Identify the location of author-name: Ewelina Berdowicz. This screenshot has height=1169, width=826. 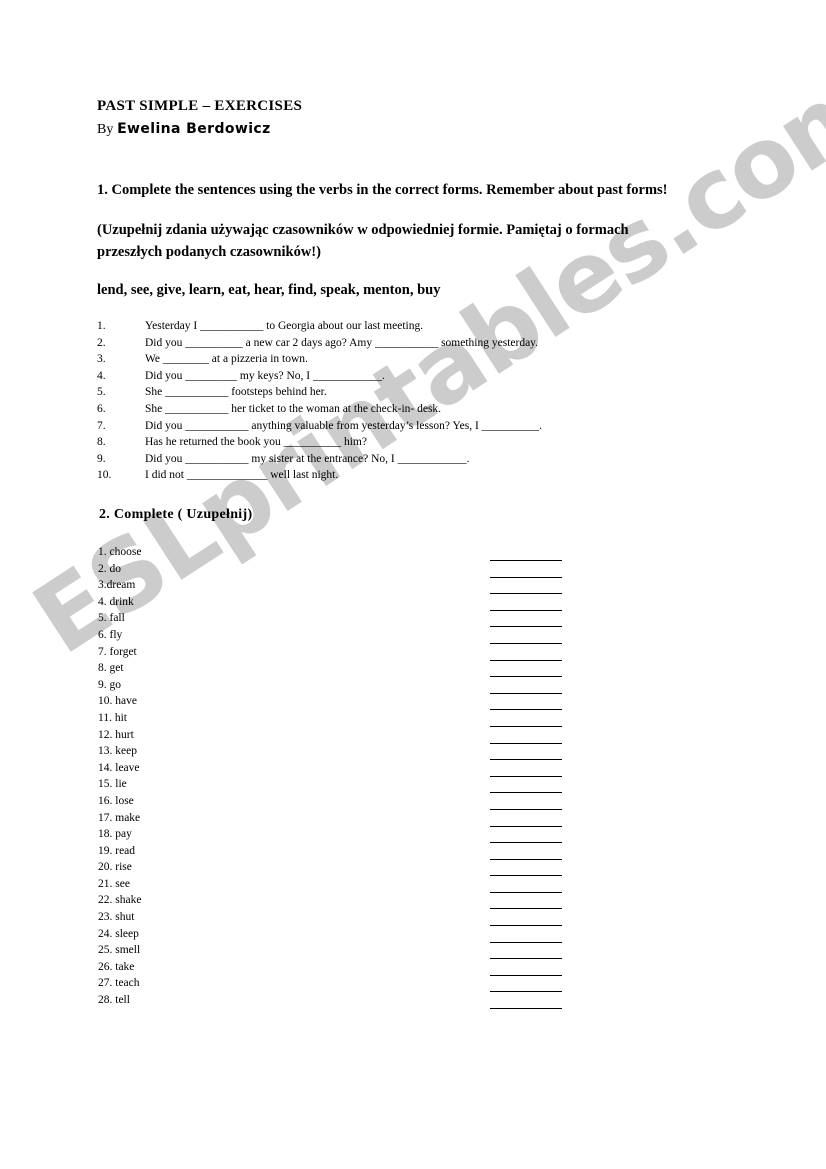
(194, 129).